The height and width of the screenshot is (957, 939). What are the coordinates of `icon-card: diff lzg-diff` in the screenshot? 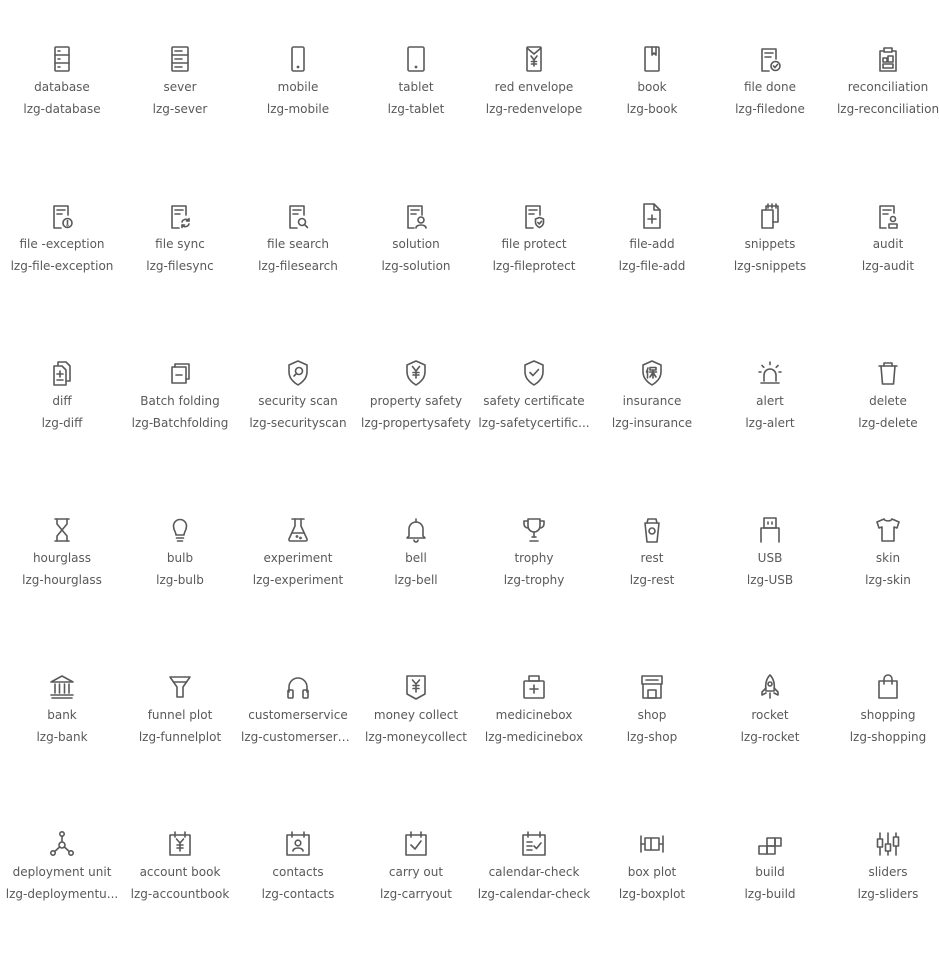 It's located at (62, 407).